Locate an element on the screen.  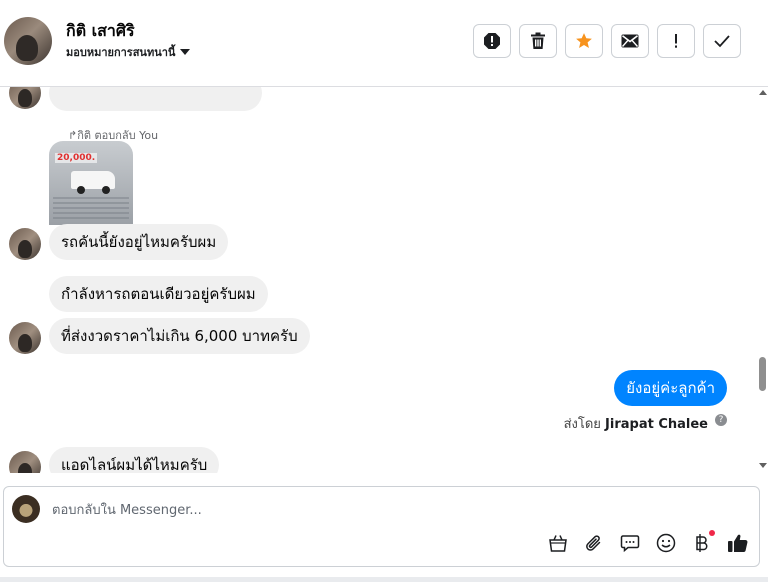
scroll-thumb is located at coordinates (762, 374).